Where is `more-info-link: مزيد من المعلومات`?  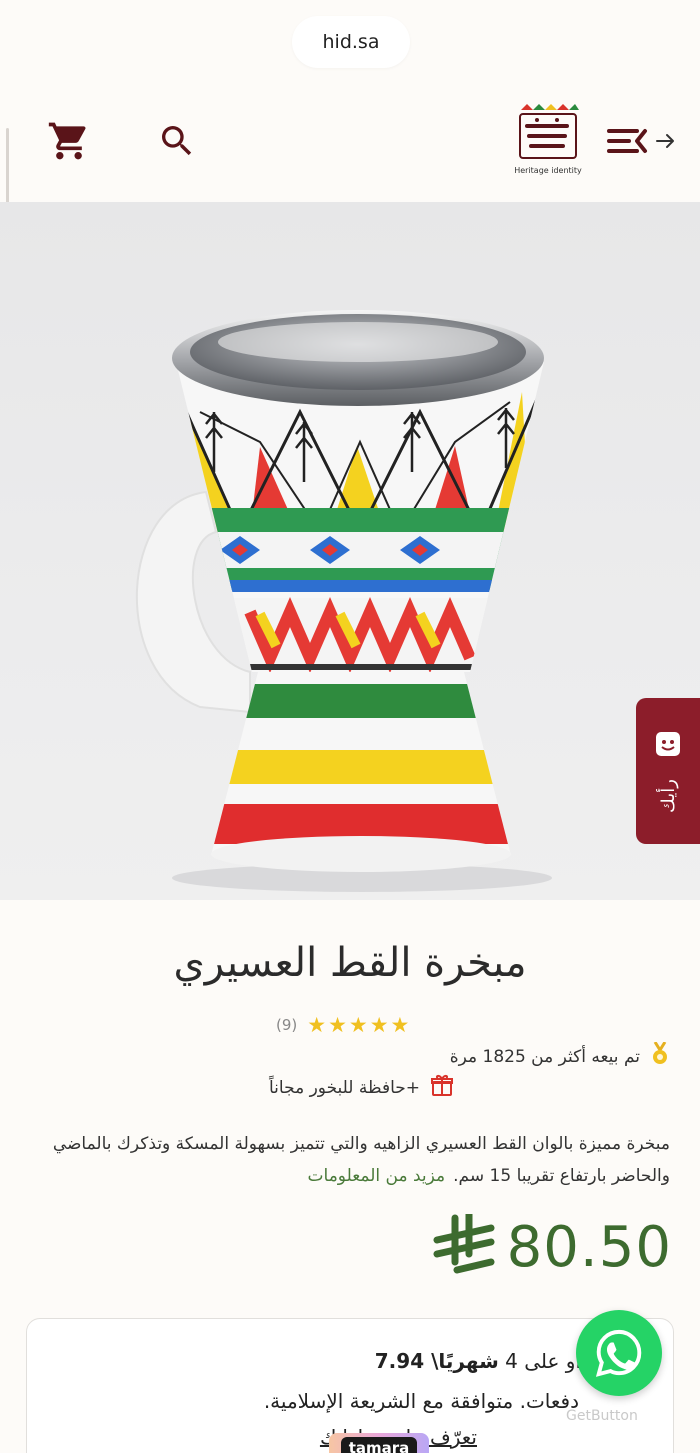
more-info-link: مزيد من المعلومات is located at coordinates (377, 1176).